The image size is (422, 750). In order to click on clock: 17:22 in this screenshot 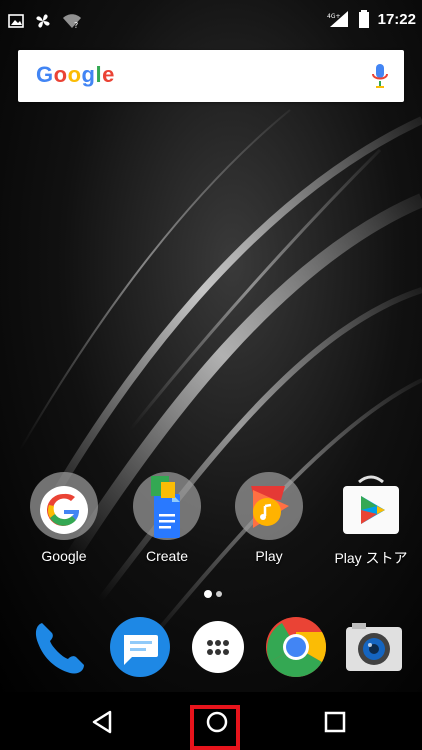, I will do `click(396, 19)`.